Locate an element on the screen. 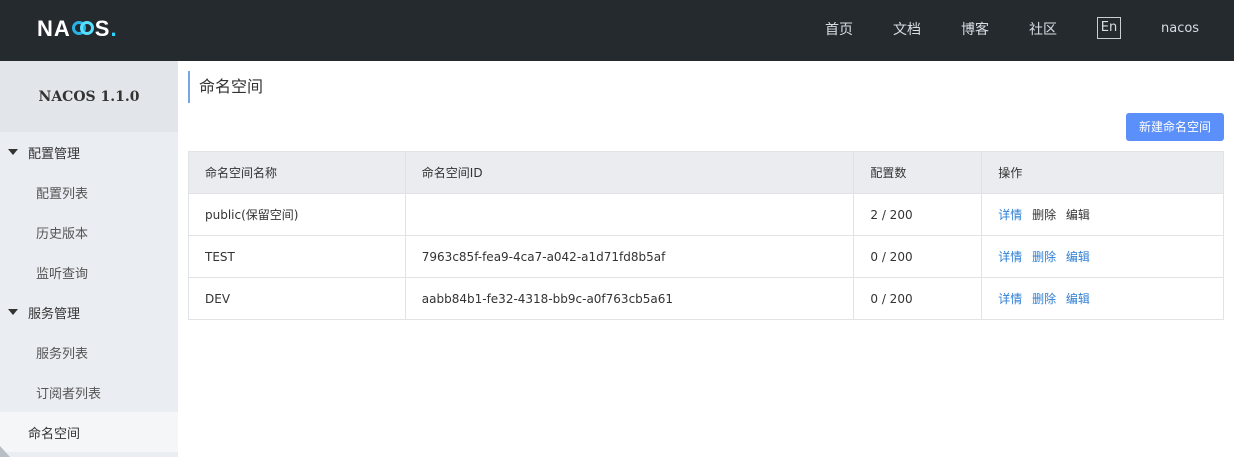 This screenshot has height=457, width=1234. namespace-name: DEV is located at coordinates (297, 298).